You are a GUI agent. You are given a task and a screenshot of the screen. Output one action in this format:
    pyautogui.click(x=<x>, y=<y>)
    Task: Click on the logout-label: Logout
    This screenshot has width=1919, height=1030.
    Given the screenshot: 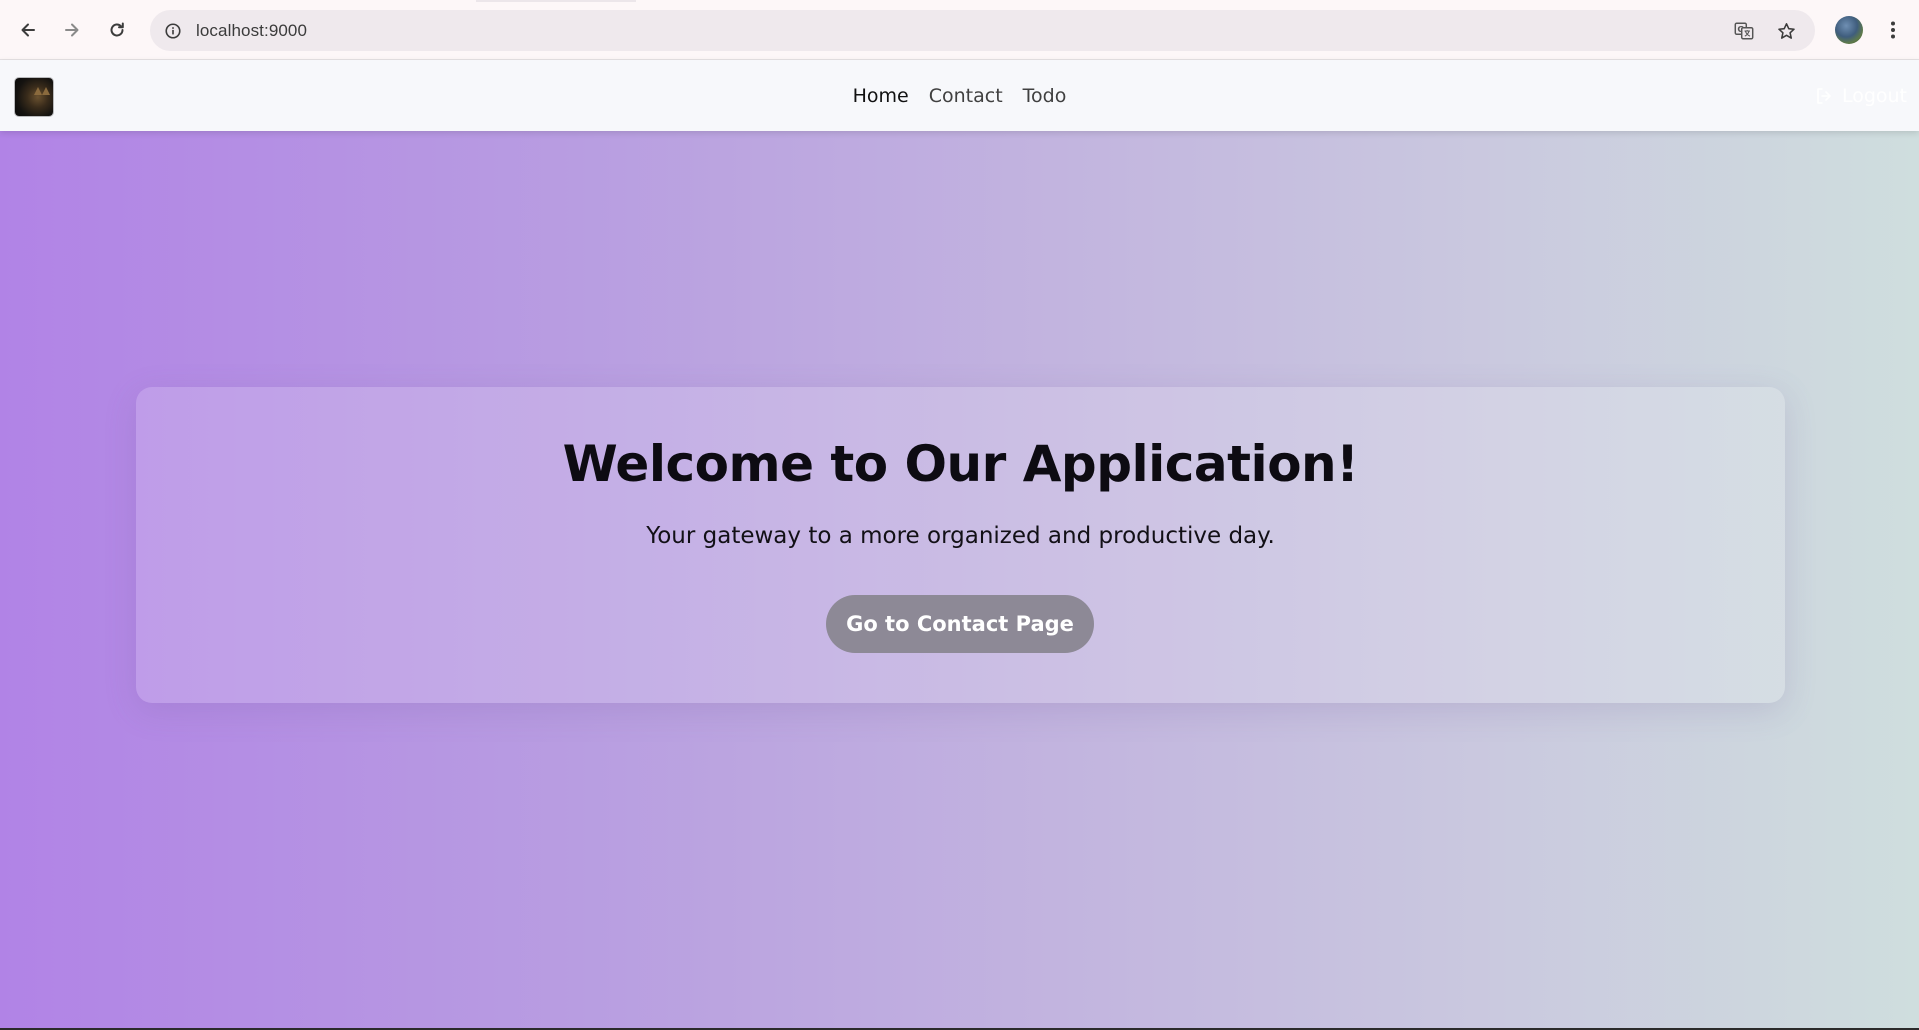 What is the action you would take?
    pyautogui.click(x=1874, y=96)
    